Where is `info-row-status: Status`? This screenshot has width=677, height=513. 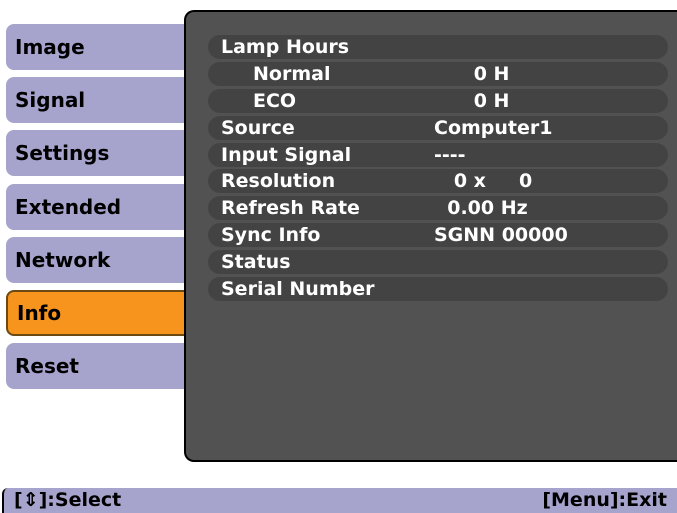 info-row-status: Status is located at coordinates (438, 262).